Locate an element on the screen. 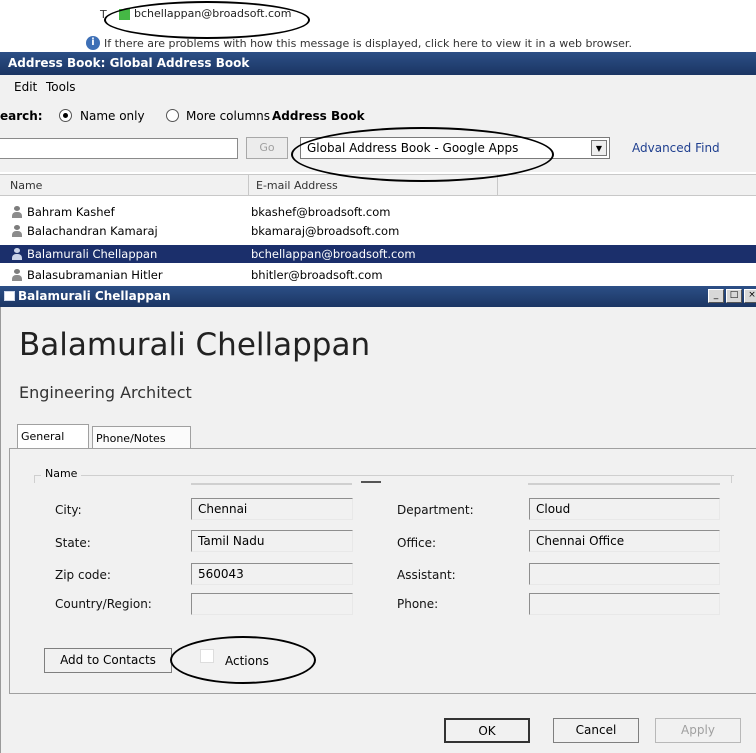 The height and width of the screenshot is (753, 756). cancel-button: Cancel is located at coordinates (596, 730).